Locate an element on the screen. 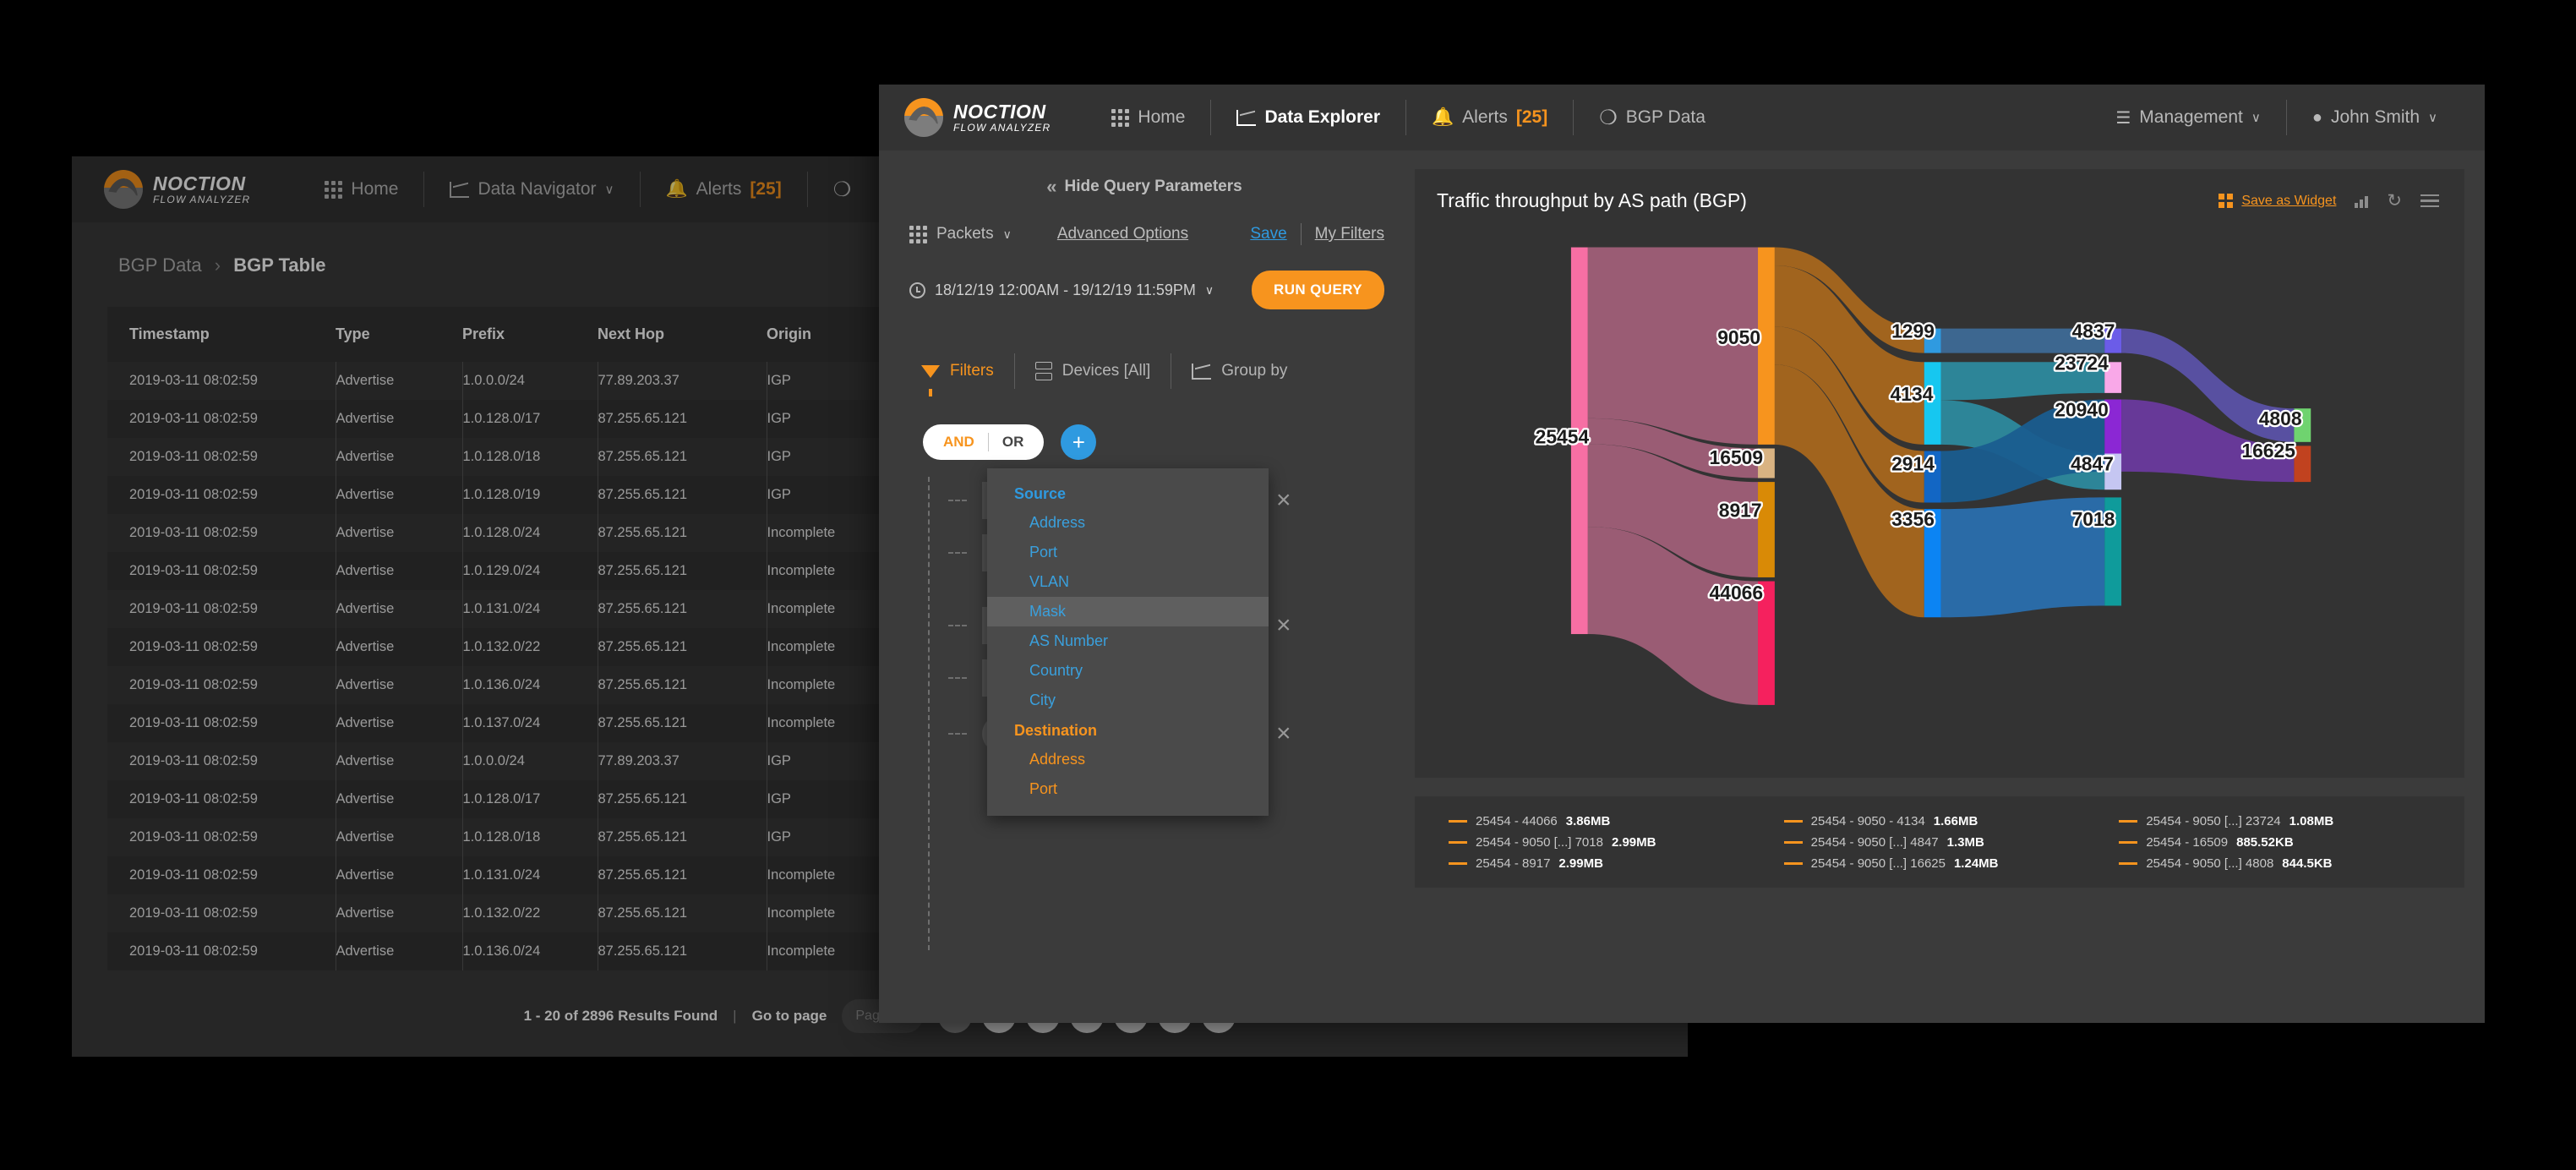 The height and width of the screenshot is (1170, 2576). metric-selector: Packets ∨ is located at coordinates (960, 234).